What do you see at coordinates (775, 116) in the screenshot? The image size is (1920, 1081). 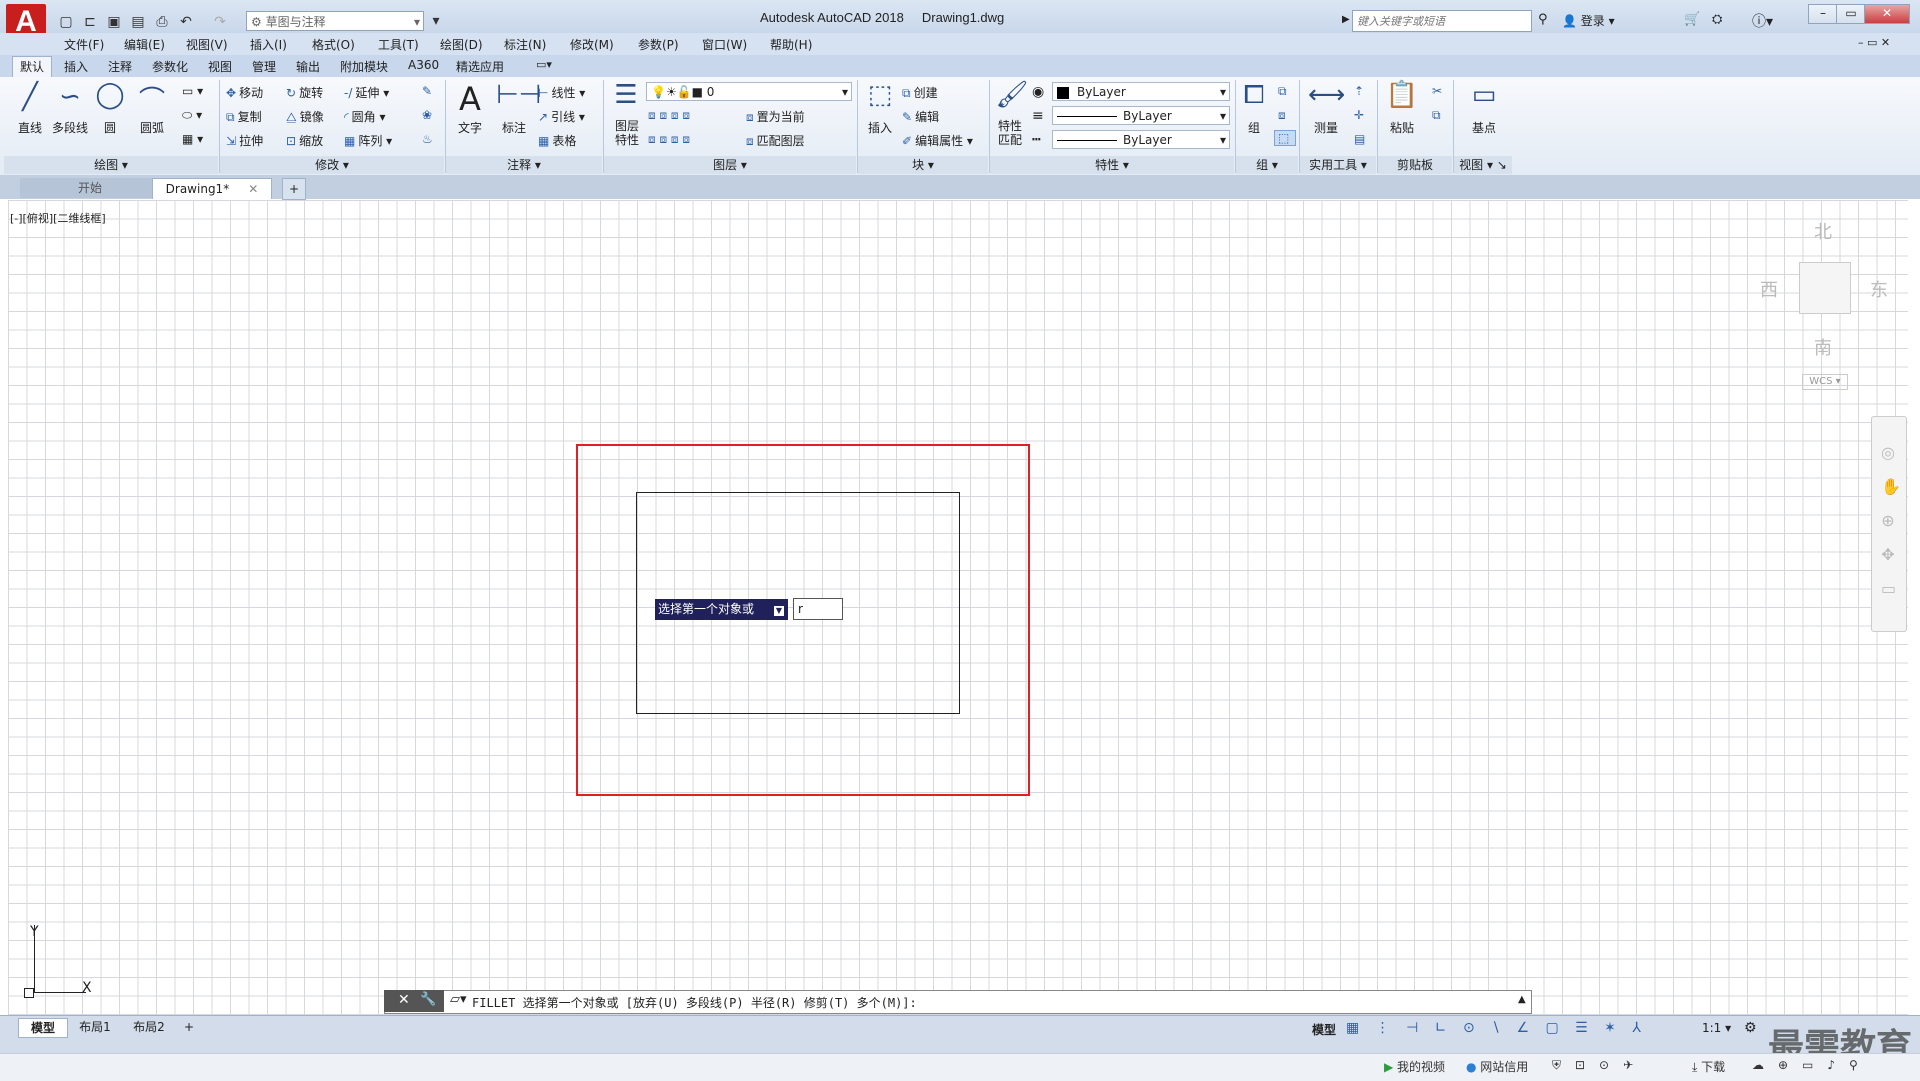 I see `make-current-tool: ⧈ 置为当前` at bounding box center [775, 116].